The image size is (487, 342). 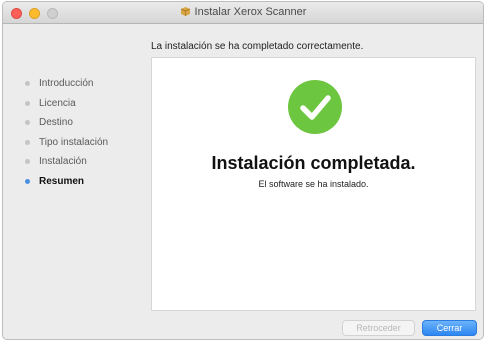 I want to click on sidebar-step-label: Instalación, so click(x=63, y=162).